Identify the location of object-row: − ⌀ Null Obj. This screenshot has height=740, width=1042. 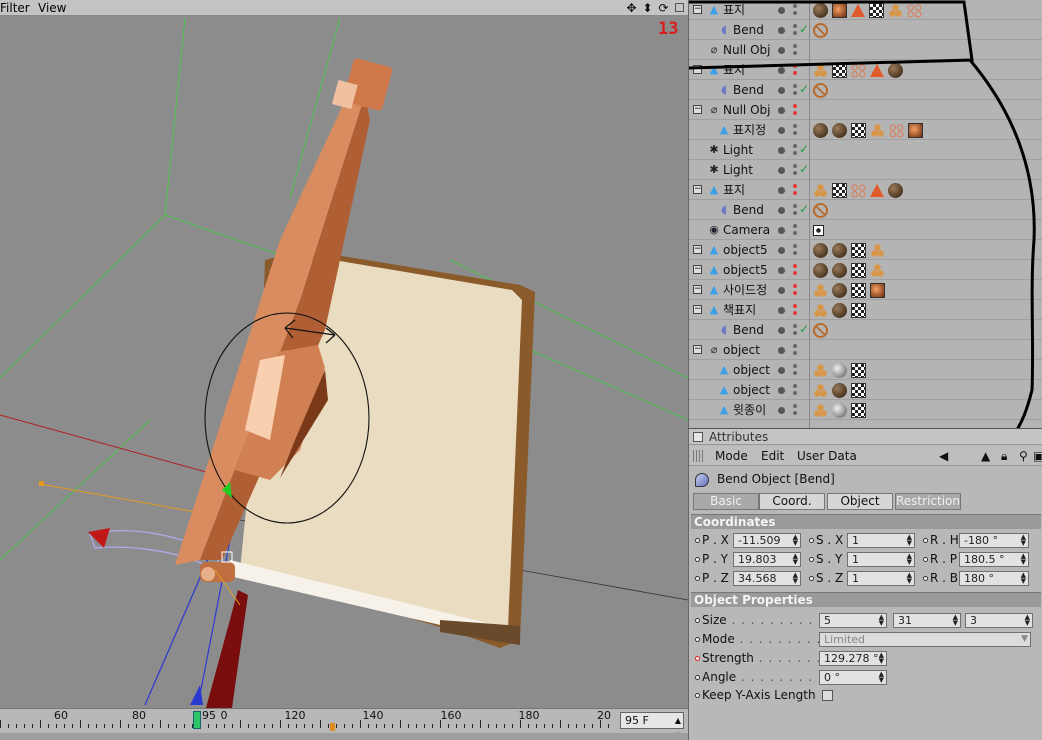
(865, 110).